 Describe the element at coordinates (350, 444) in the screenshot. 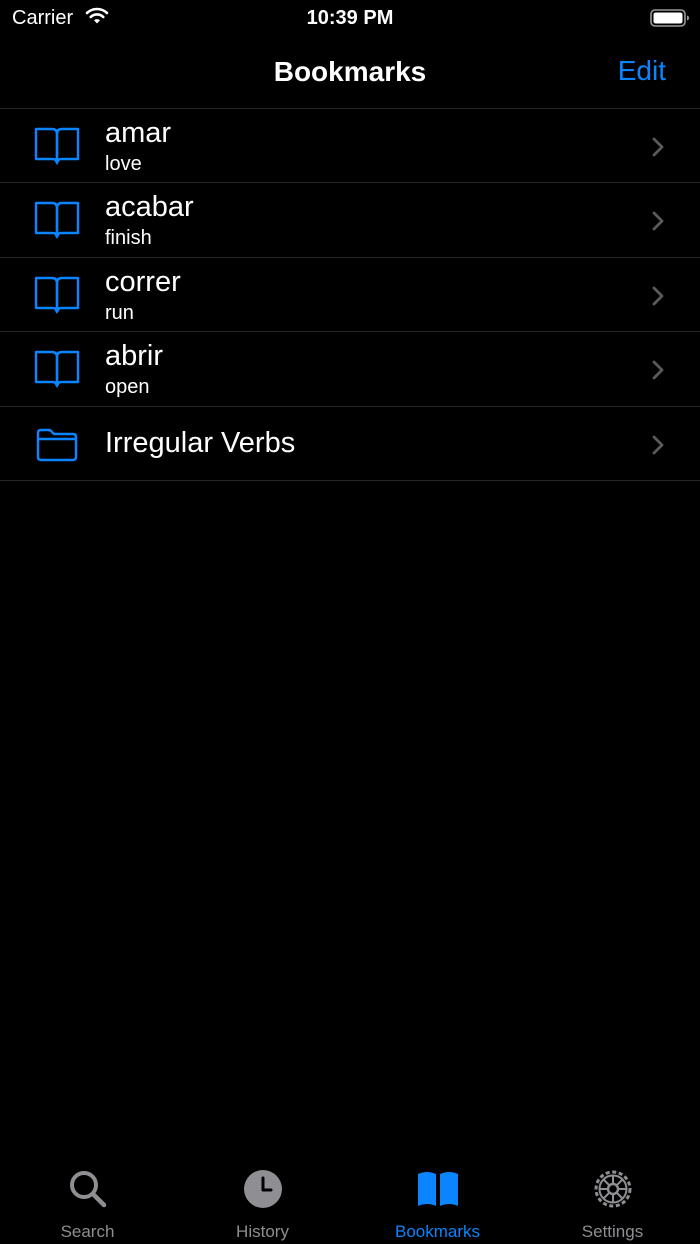

I see `bookmark-row-irregular-verbs: Irregular Verbs` at that location.